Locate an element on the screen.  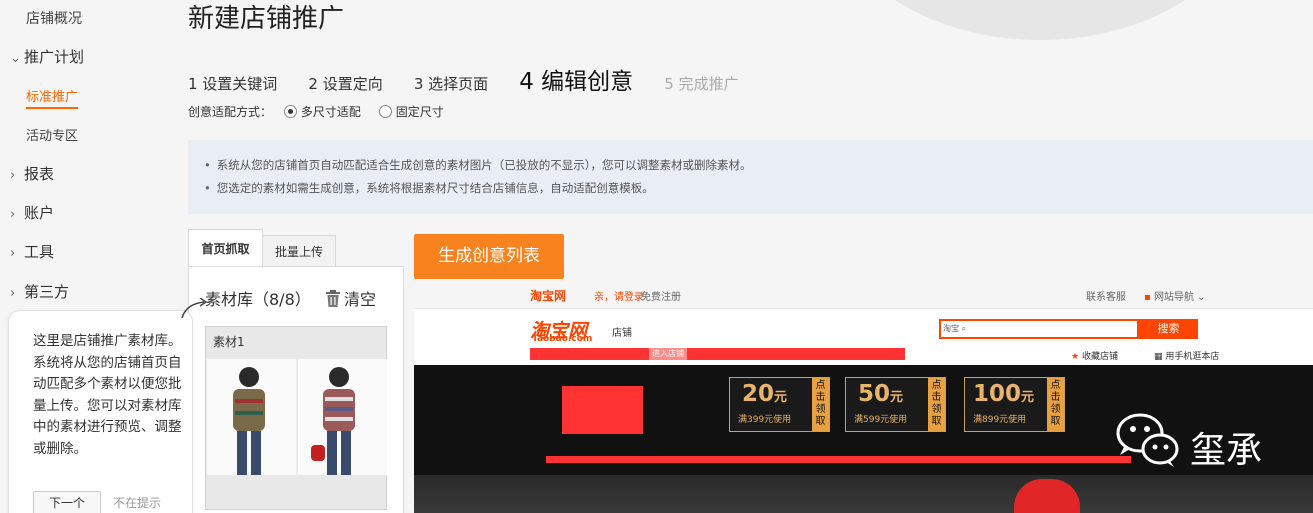
watermark: 玺承 is located at coordinates (1213, 444).